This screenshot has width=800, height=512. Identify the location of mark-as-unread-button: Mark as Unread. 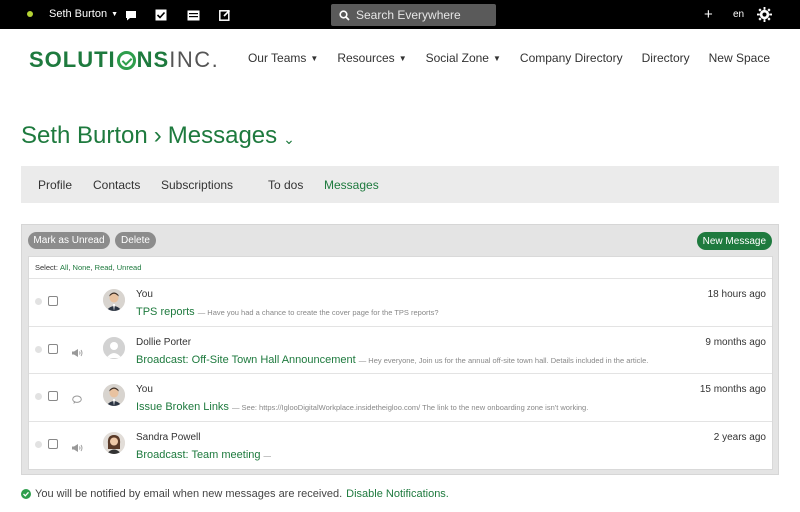
(69, 240).